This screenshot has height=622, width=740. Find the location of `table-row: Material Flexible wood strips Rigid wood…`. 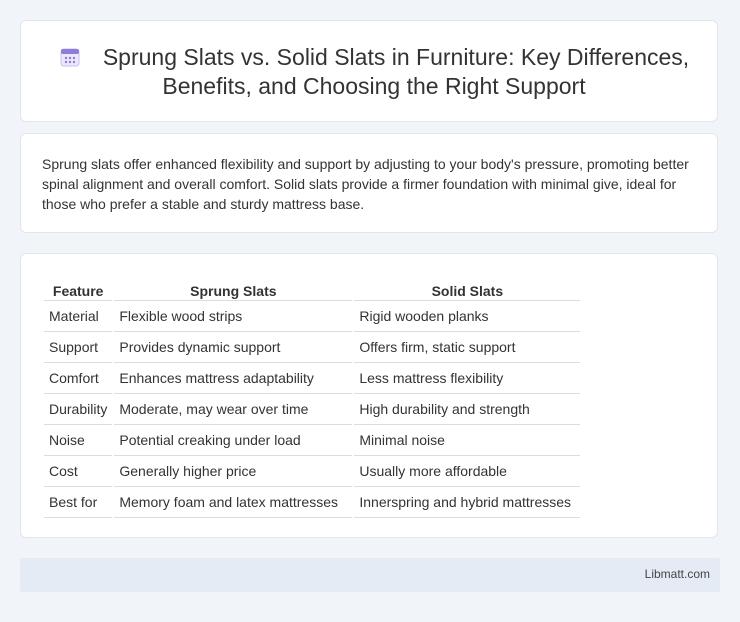

table-row: Material Flexible wood strips Rigid wood… is located at coordinates (312, 316).